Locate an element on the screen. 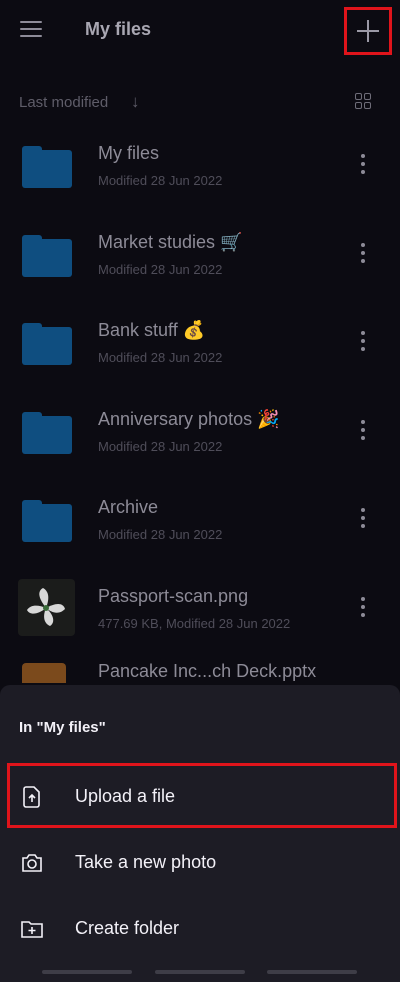 The height and width of the screenshot is (982, 400). upload-file-icon is located at coordinates (31, 797).